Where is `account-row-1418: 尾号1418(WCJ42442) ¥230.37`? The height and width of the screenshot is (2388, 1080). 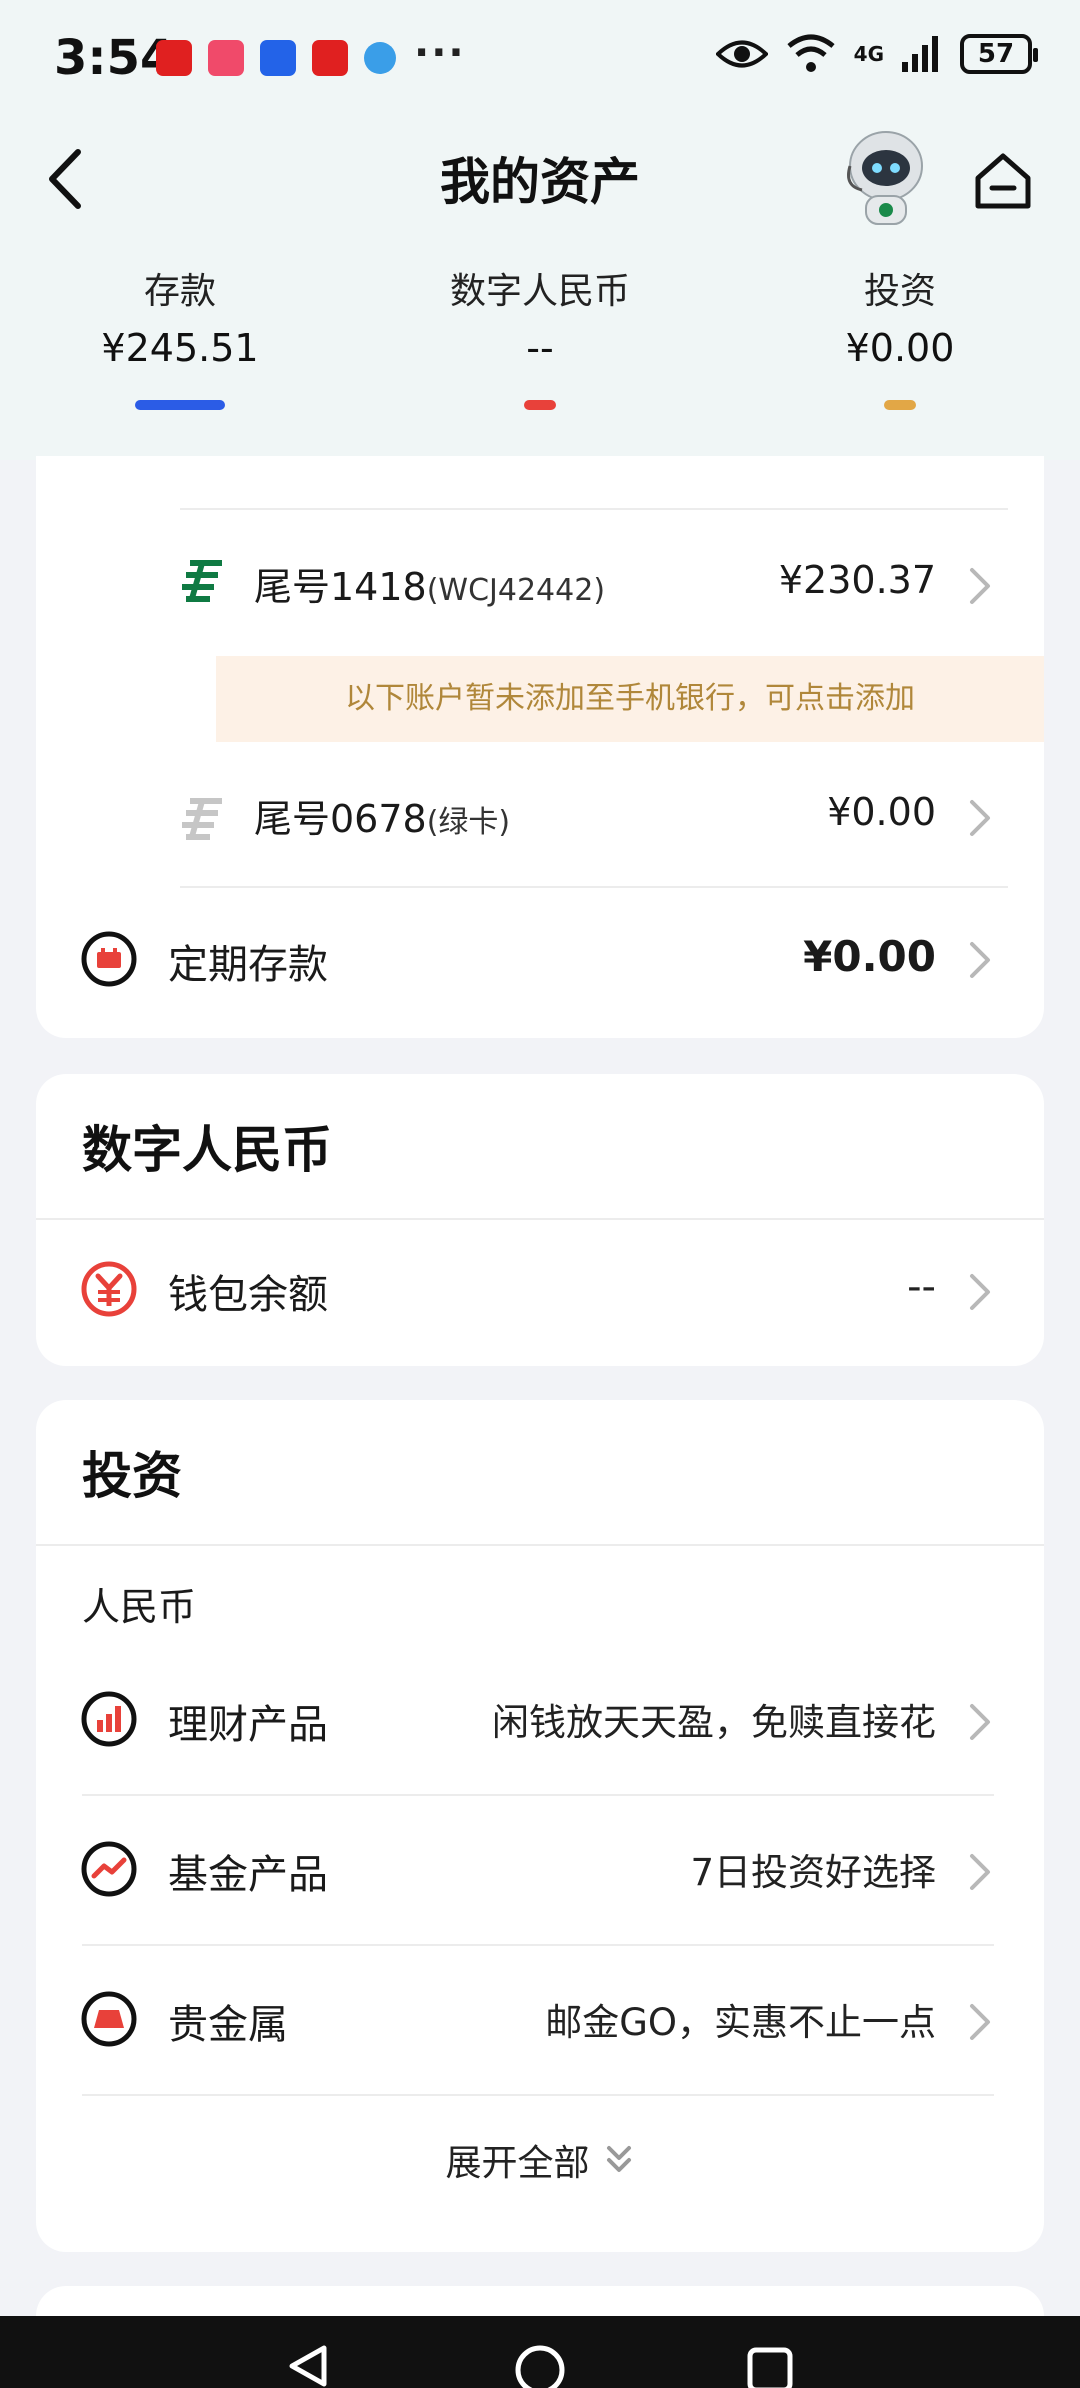 account-row-1418: 尾号1418(WCJ42442) ¥230.37 is located at coordinates (540, 585).